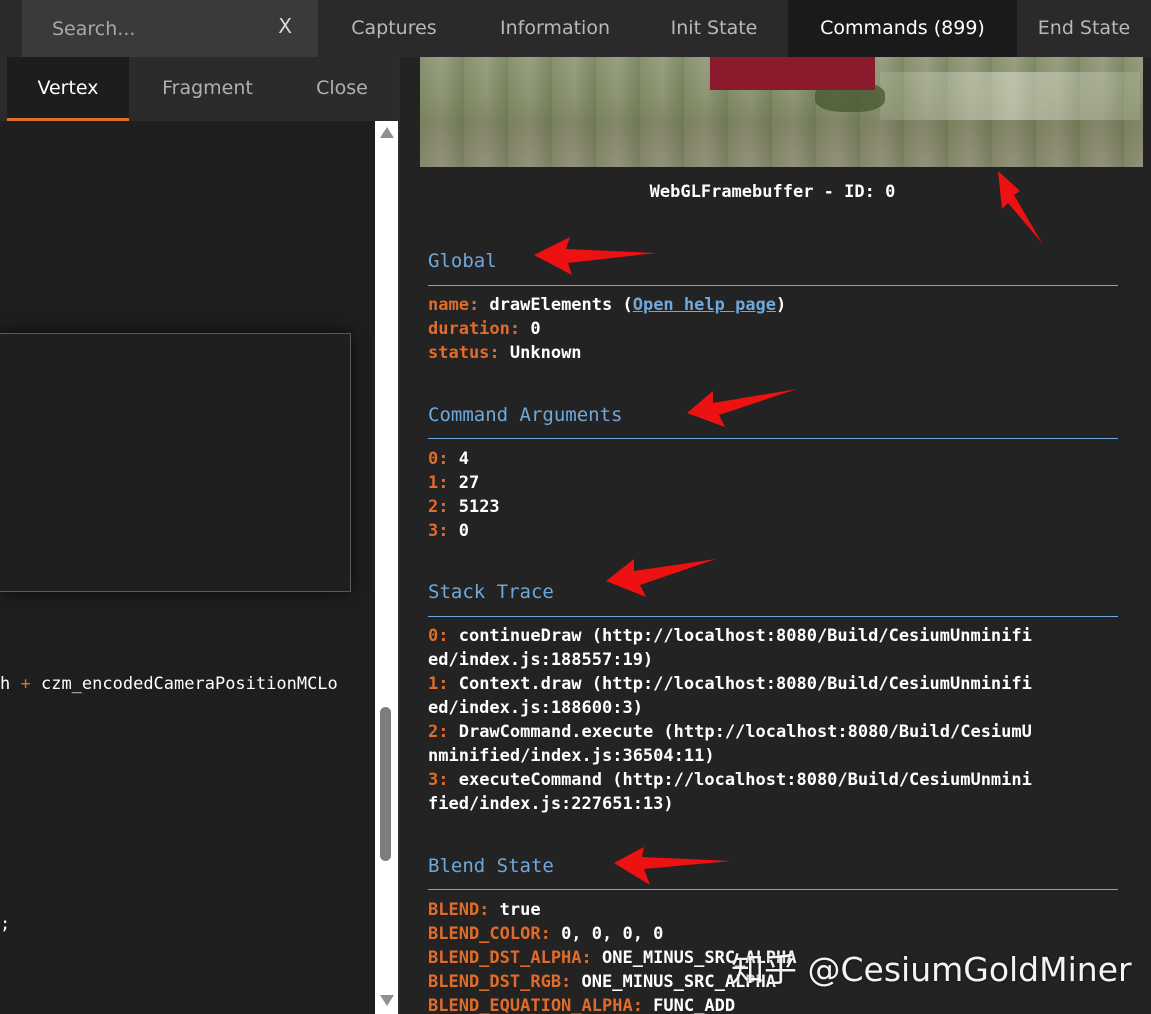  Describe the element at coordinates (169, 684) in the screenshot. I see `code-line: h + czm_encodedCameraPositionMCLo` at that location.